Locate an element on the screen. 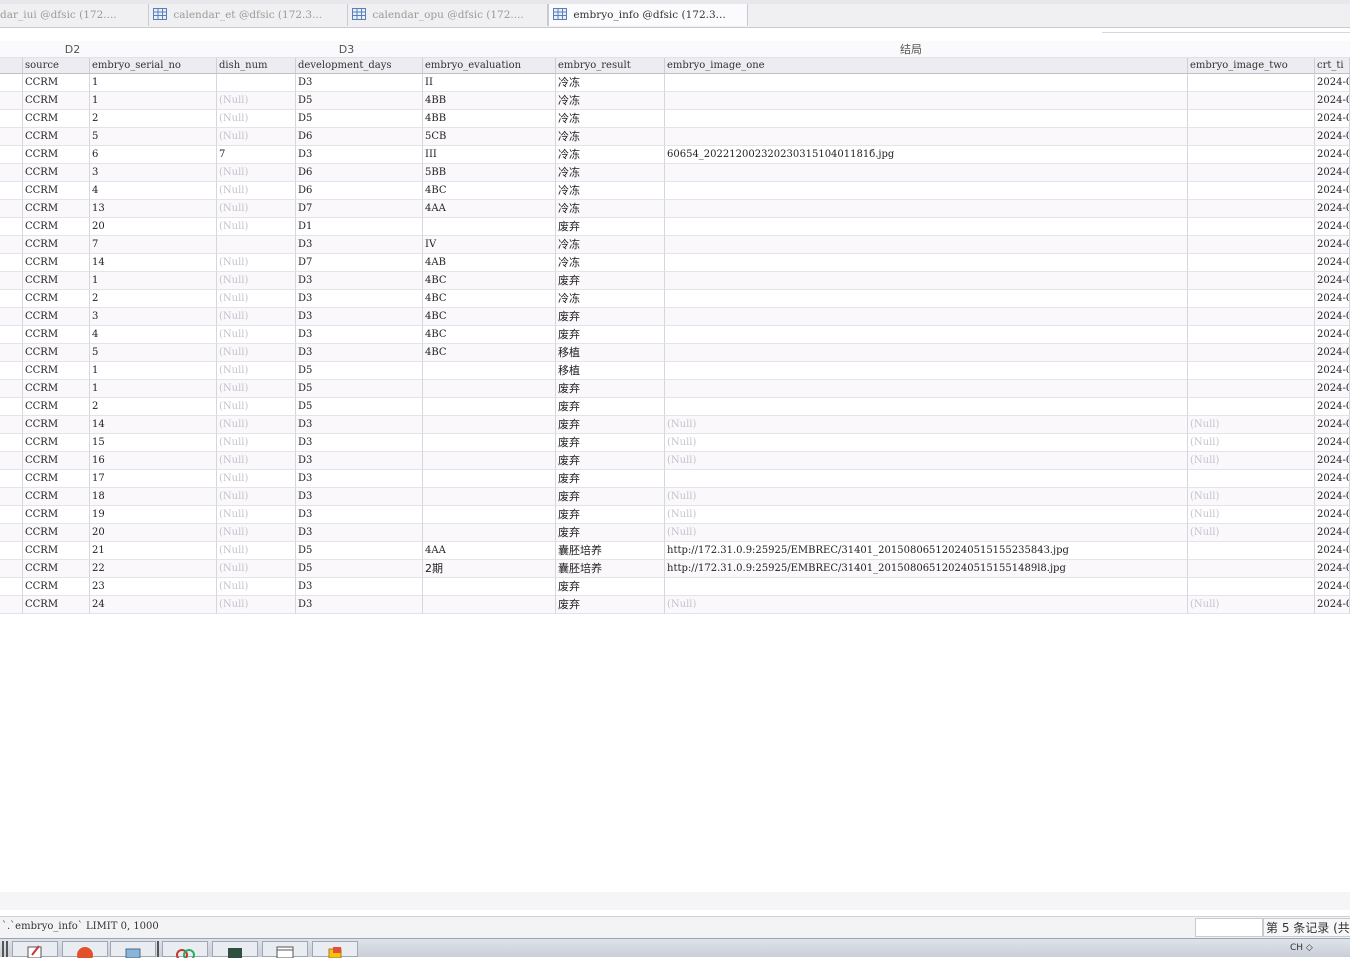 The height and width of the screenshot is (961, 1350). taskbar-app-window is located at coordinates (285, 950).